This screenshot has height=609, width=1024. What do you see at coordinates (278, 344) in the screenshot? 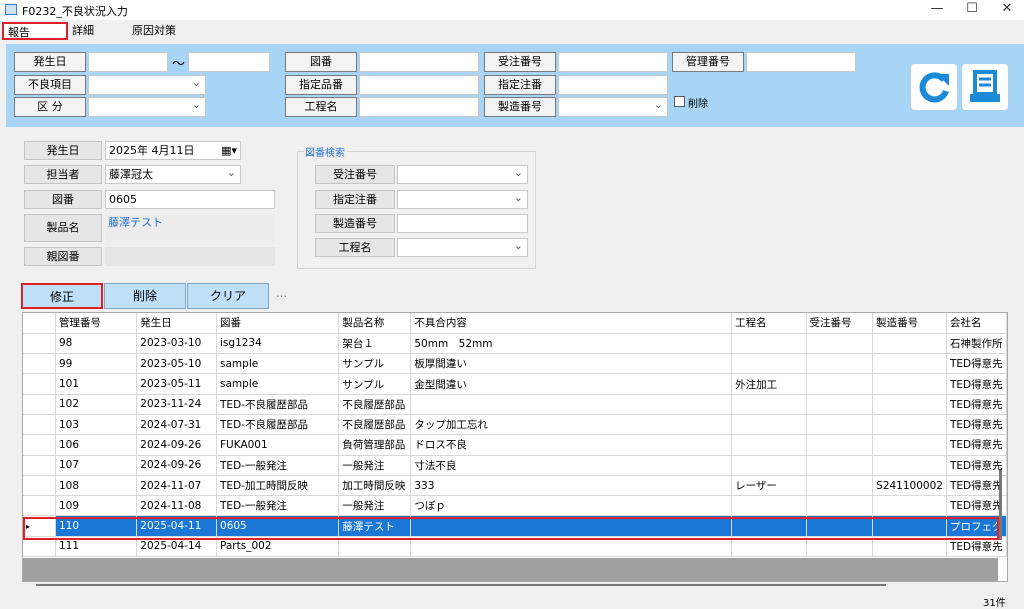
I see `table-cell: isg1234` at bounding box center [278, 344].